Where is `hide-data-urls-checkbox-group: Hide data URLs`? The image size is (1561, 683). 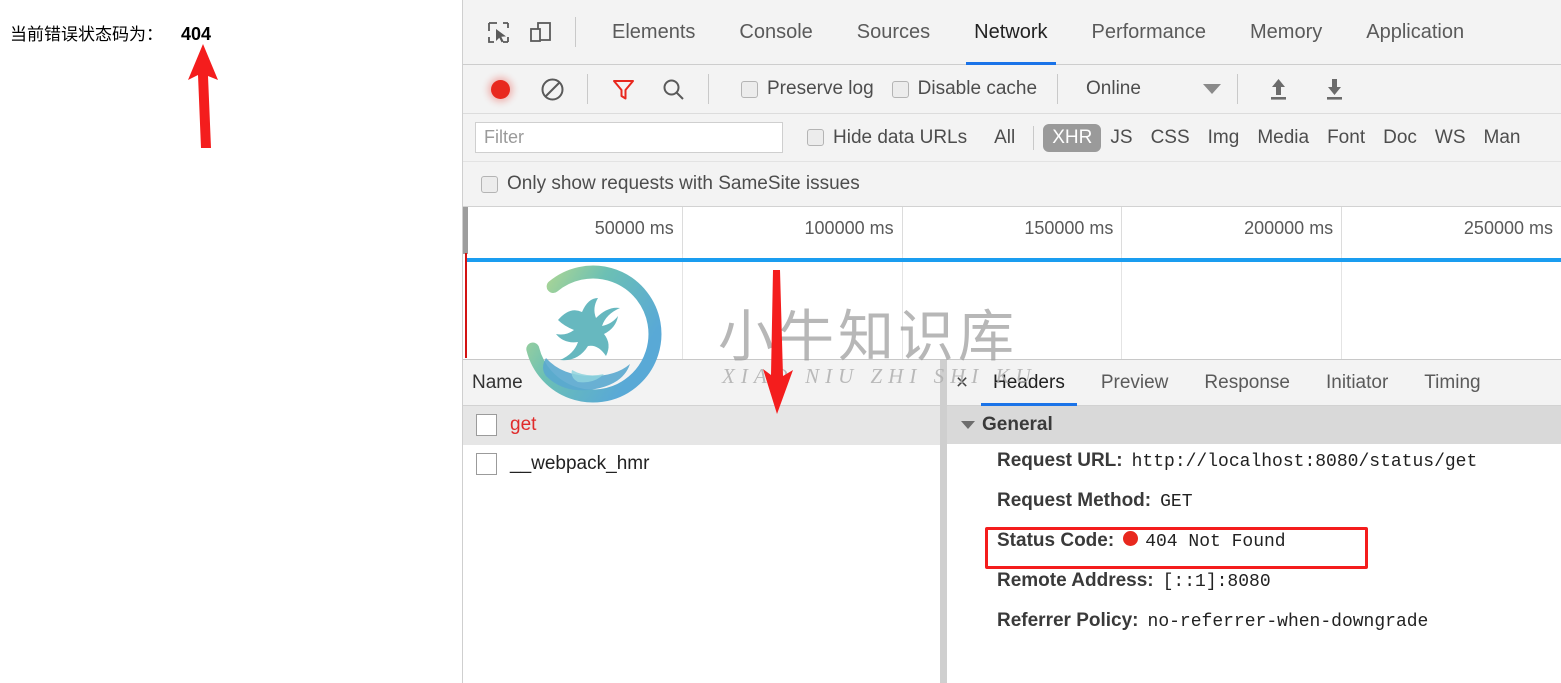
hide-data-urls-checkbox-group: Hide data URLs is located at coordinates (887, 138).